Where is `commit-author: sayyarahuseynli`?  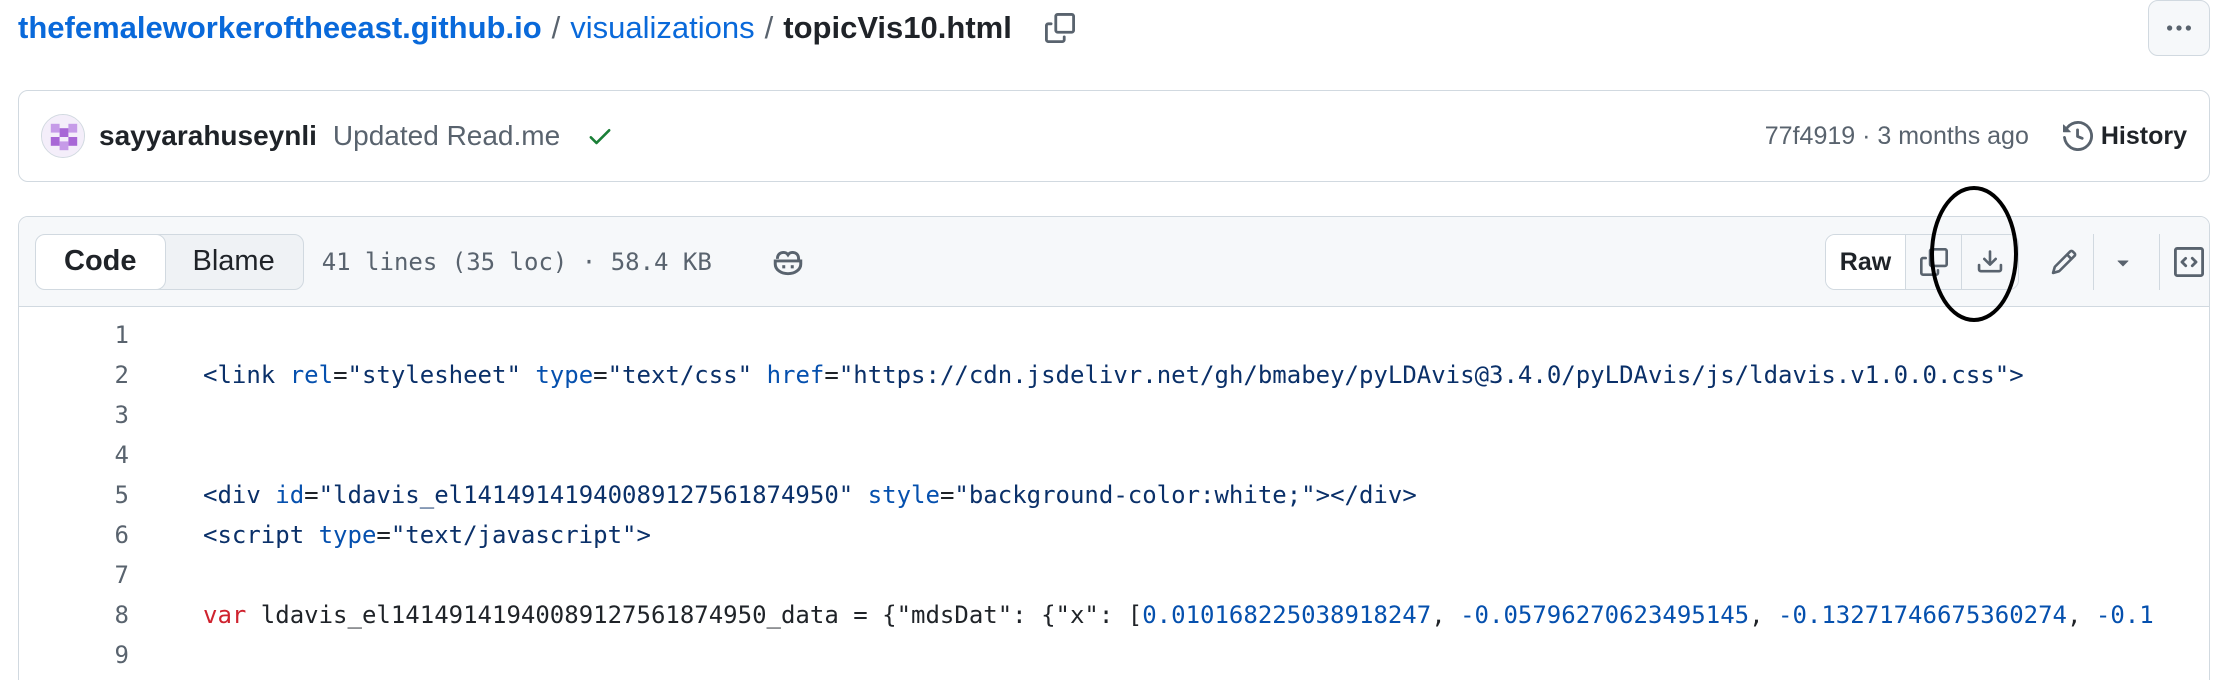
commit-author: sayyarahuseynli is located at coordinates (208, 136).